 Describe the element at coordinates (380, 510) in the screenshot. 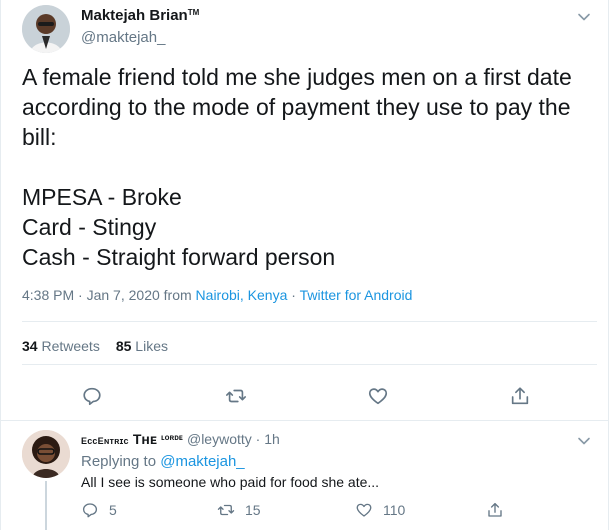

I see `reply-like-button: 110` at that location.